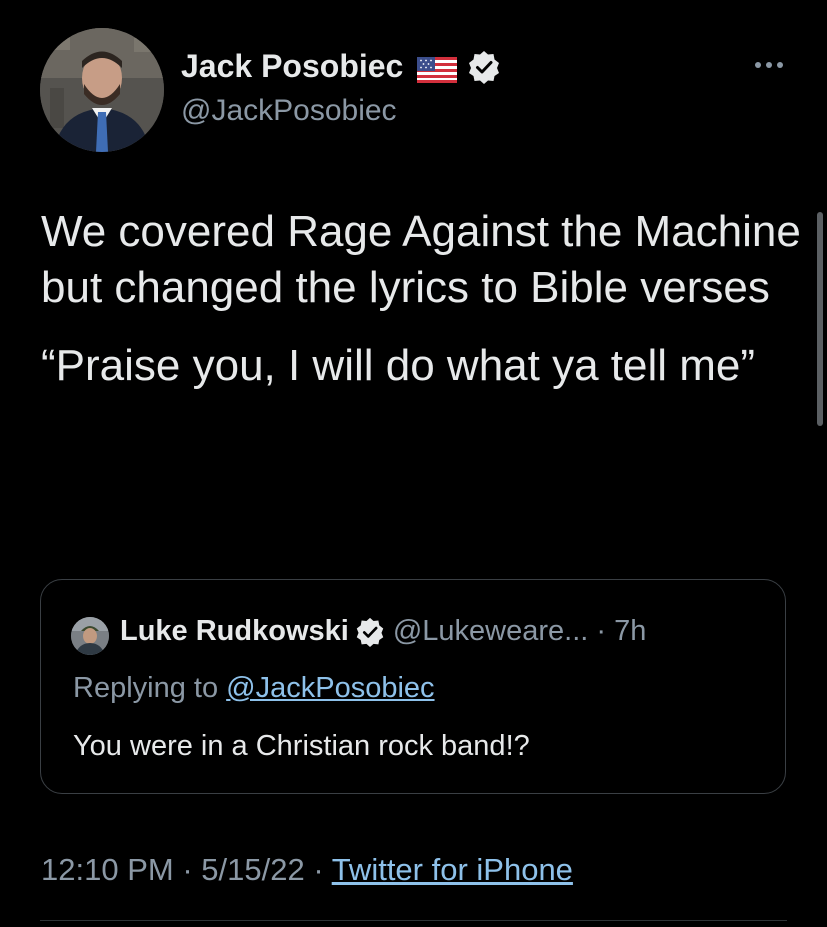  What do you see at coordinates (234, 631) in the screenshot?
I see `quote-author-name: Luke Rudkowski` at bounding box center [234, 631].